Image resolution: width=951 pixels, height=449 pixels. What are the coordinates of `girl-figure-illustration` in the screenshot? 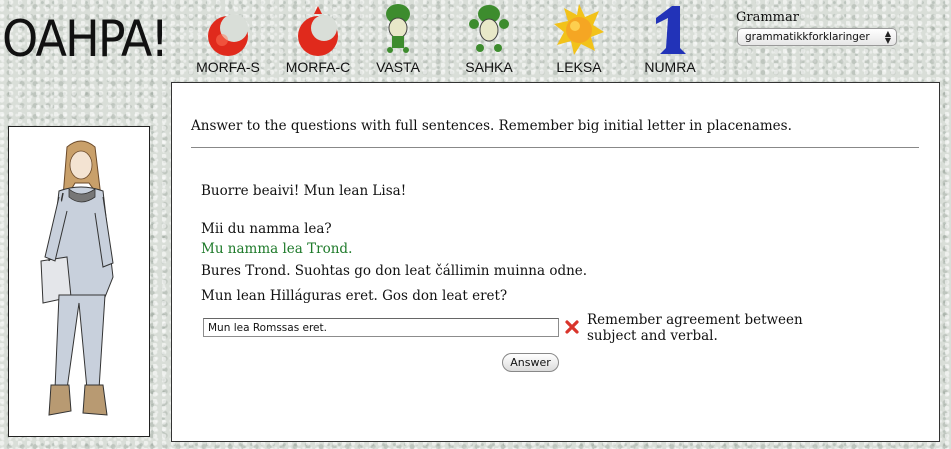 It's located at (77, 278).